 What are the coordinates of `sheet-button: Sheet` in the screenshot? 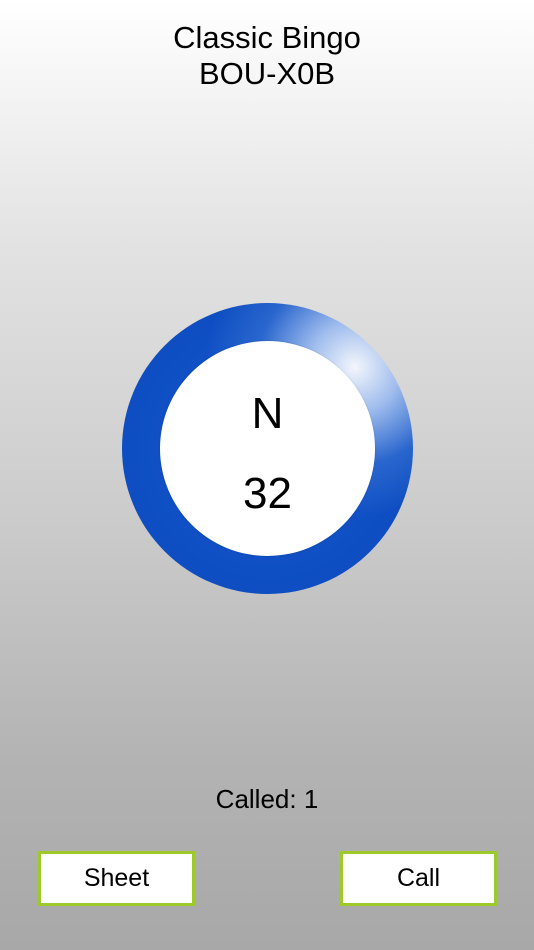 It's located at (116, 878).